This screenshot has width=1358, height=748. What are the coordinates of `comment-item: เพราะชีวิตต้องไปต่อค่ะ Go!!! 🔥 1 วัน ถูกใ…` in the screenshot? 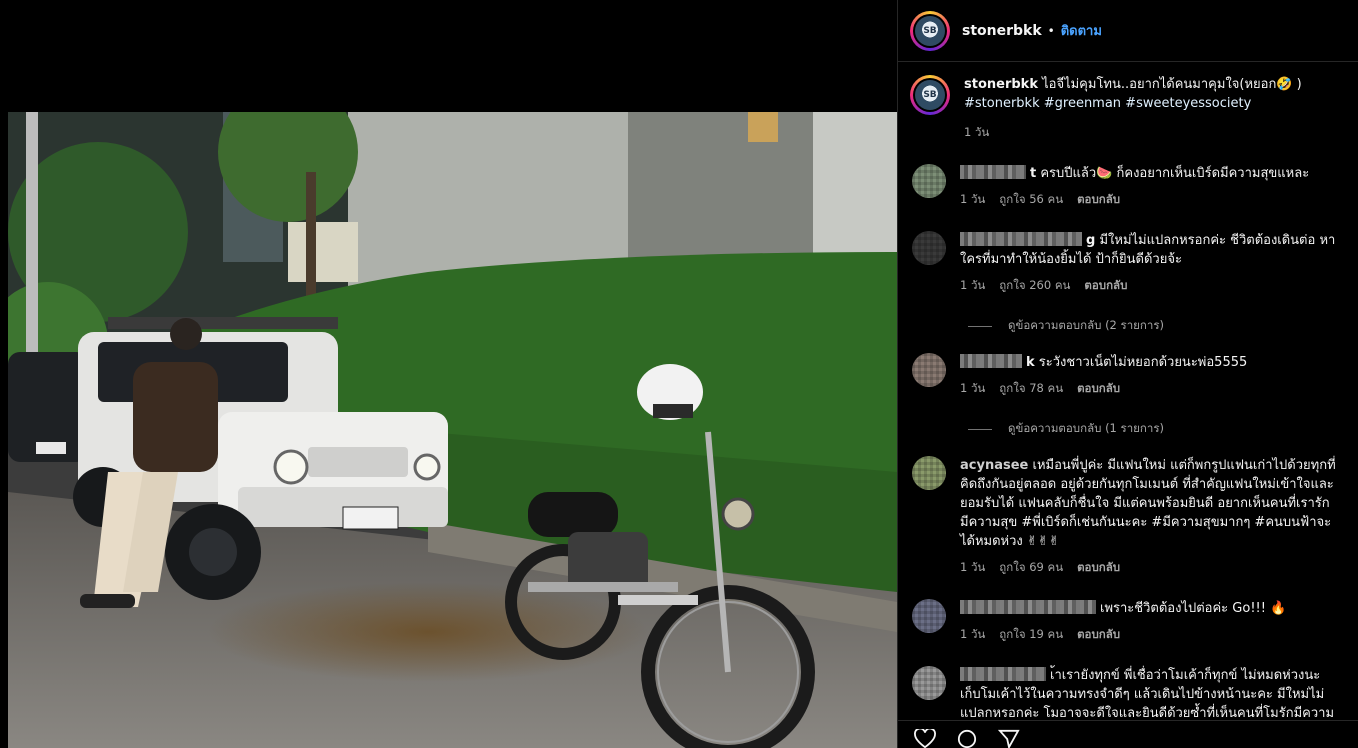 It's located at (1128, 621).